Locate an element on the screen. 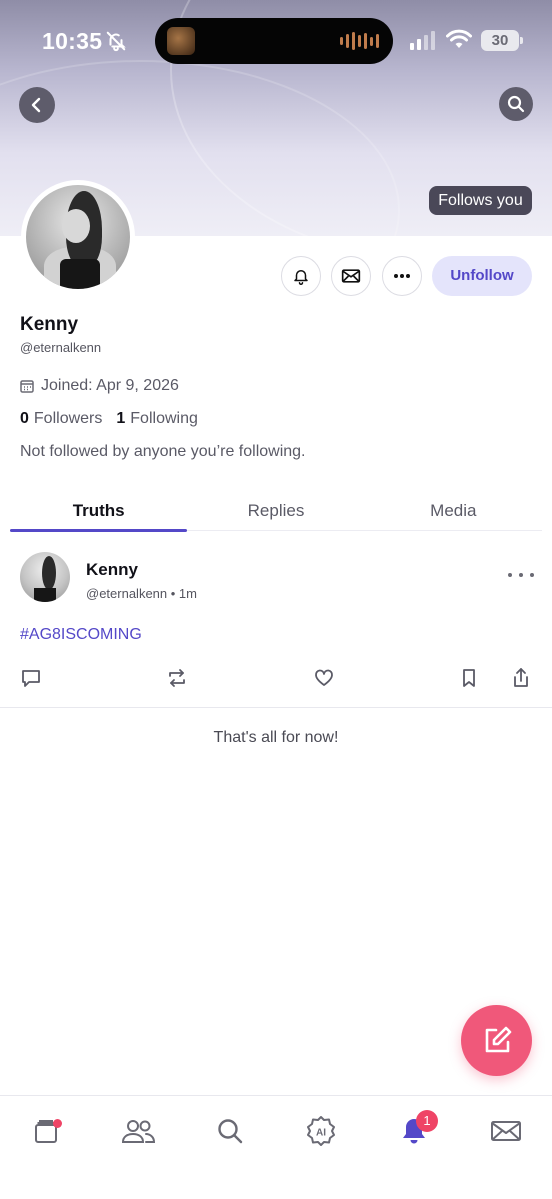 The height and width of the screenshot is (1199, 552). bell-icon is located at coordinates (301, 277).